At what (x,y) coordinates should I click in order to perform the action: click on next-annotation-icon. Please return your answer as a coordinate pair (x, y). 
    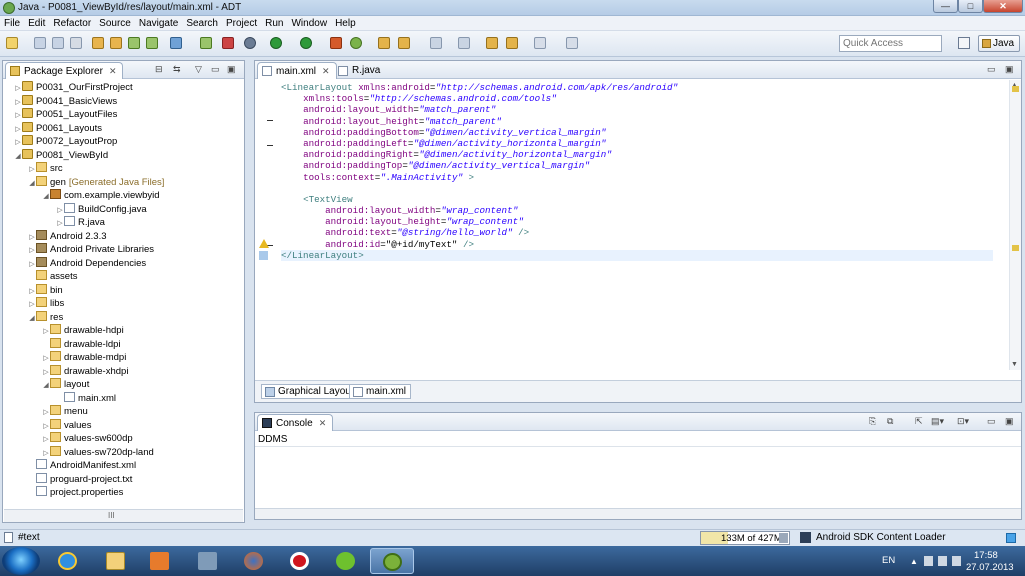
    Looking at the image, I should click on (464, 43).